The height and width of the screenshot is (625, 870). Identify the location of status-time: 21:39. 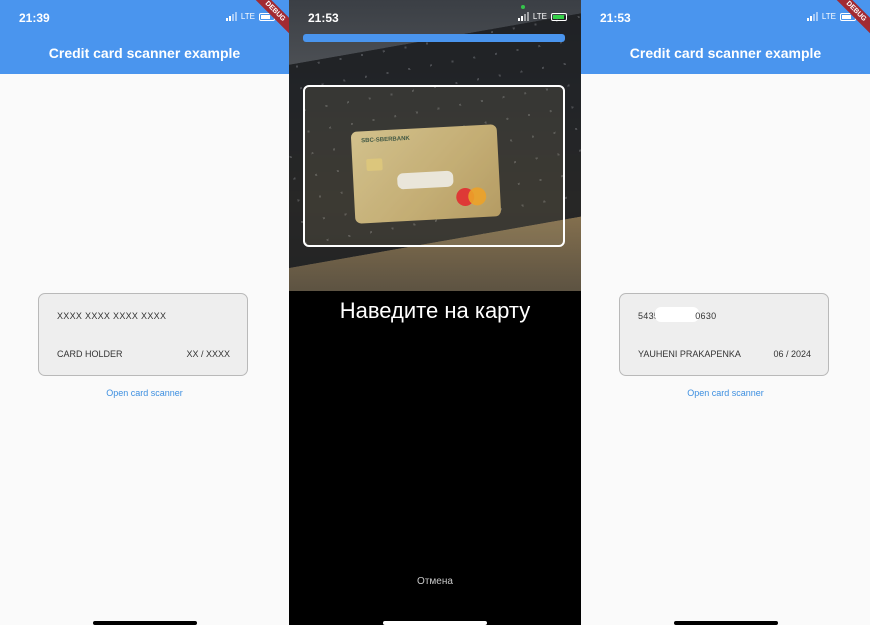
(34, 18).